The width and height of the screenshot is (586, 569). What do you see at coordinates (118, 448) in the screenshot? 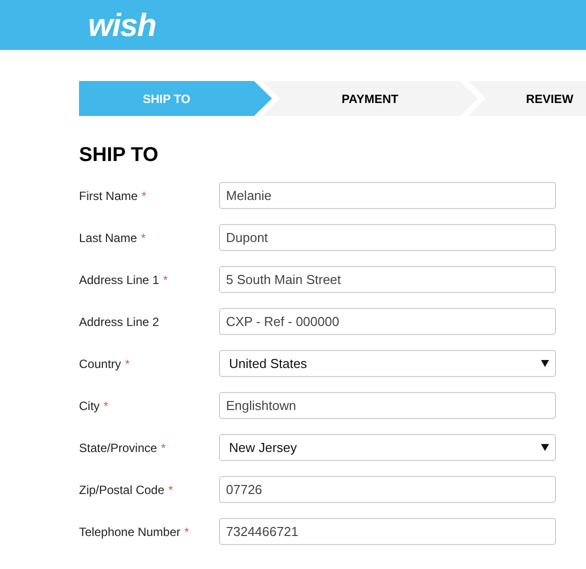
I see `field-label: State/Province` at bounding box center [118, 448].